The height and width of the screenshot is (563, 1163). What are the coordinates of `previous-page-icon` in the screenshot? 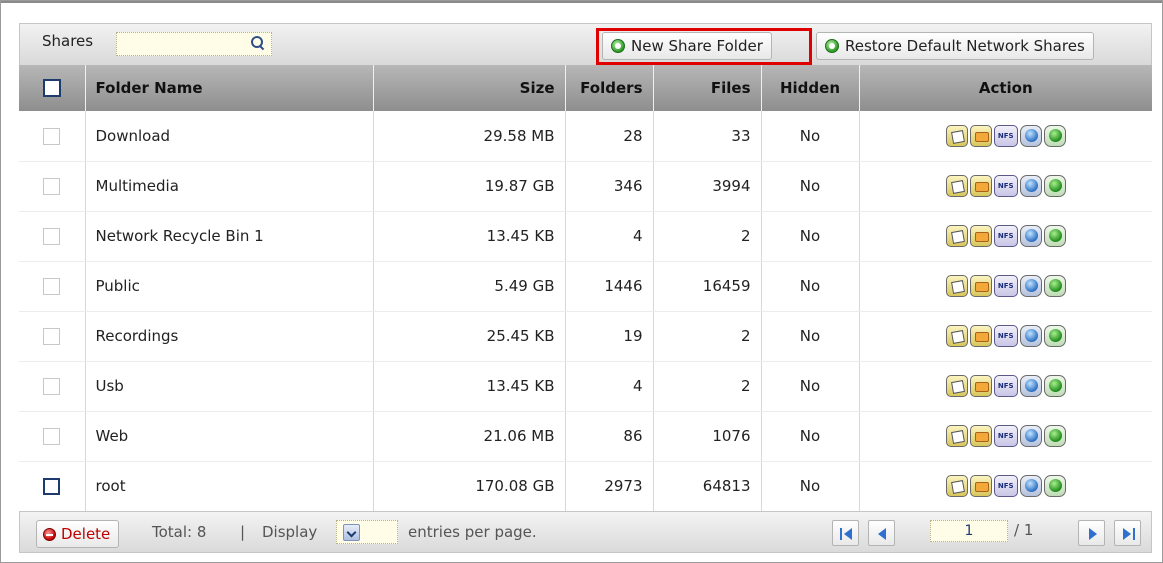 It's located at (882, 534).